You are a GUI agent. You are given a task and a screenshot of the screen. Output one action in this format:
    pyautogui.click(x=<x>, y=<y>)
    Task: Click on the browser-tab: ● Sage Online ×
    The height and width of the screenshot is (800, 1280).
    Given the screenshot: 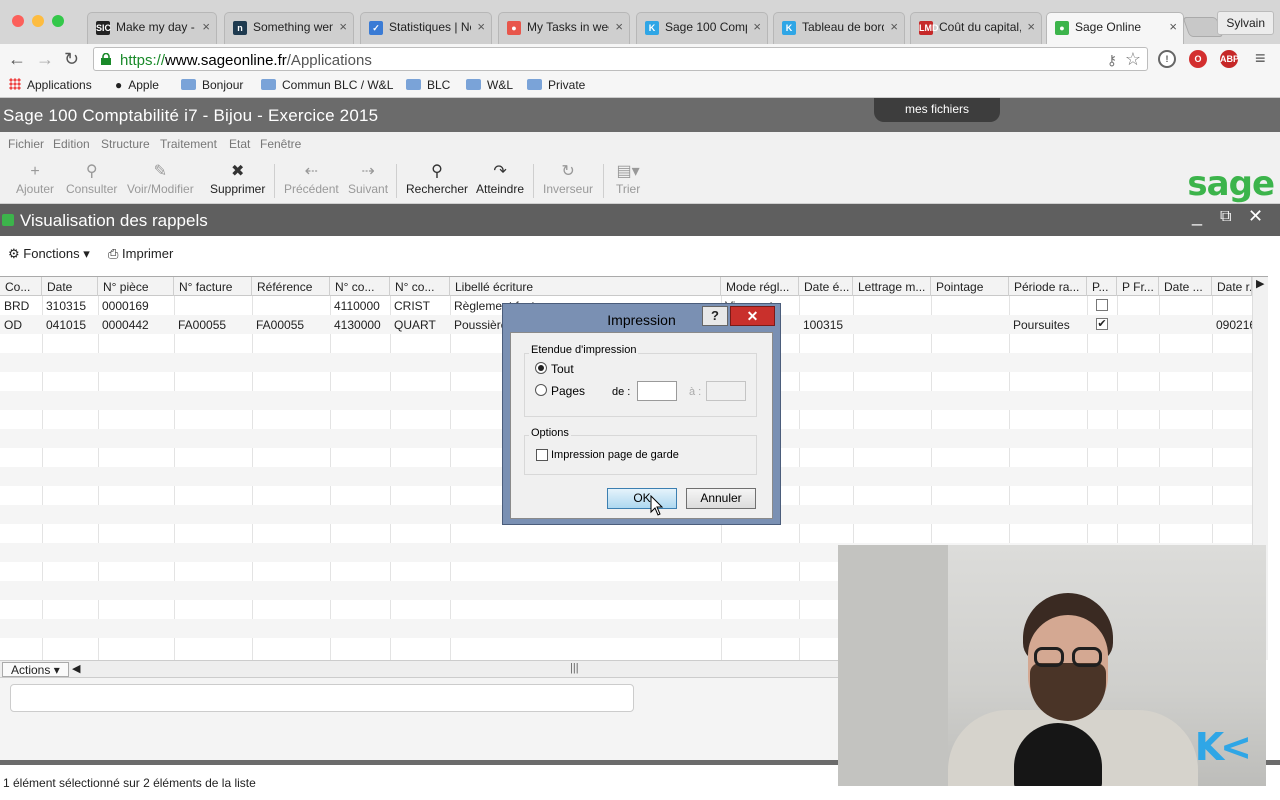 What is the action you would take?
    pyautogui.click(x=1115, y=28)
    